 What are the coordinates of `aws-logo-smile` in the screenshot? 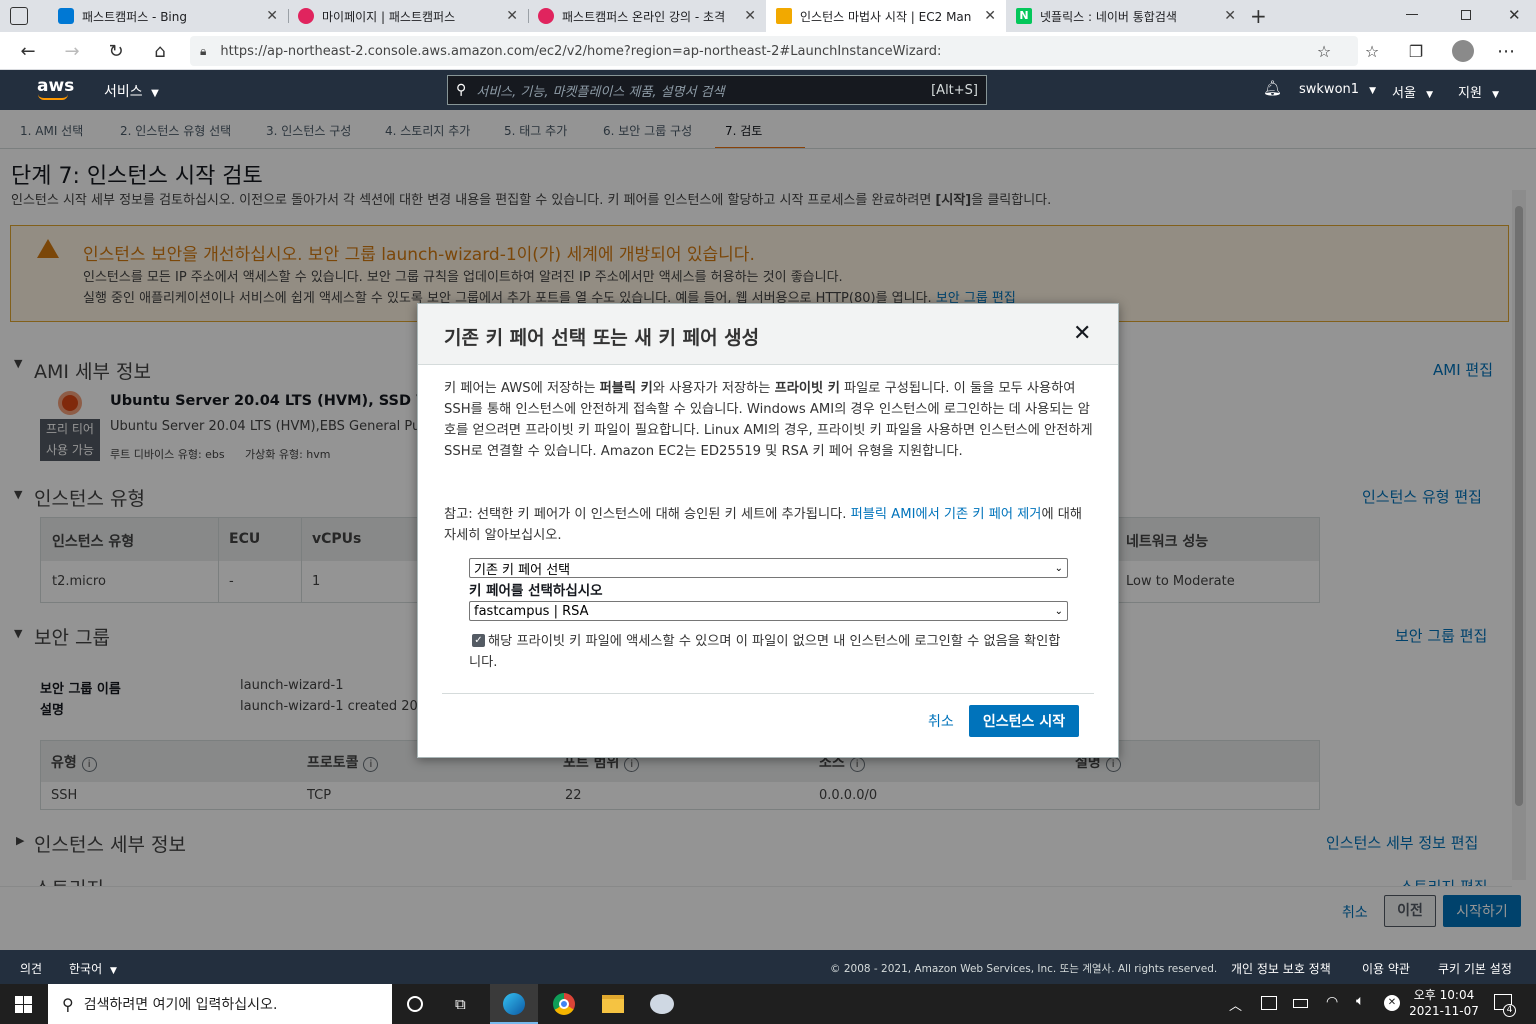 It's located at (53, 97).